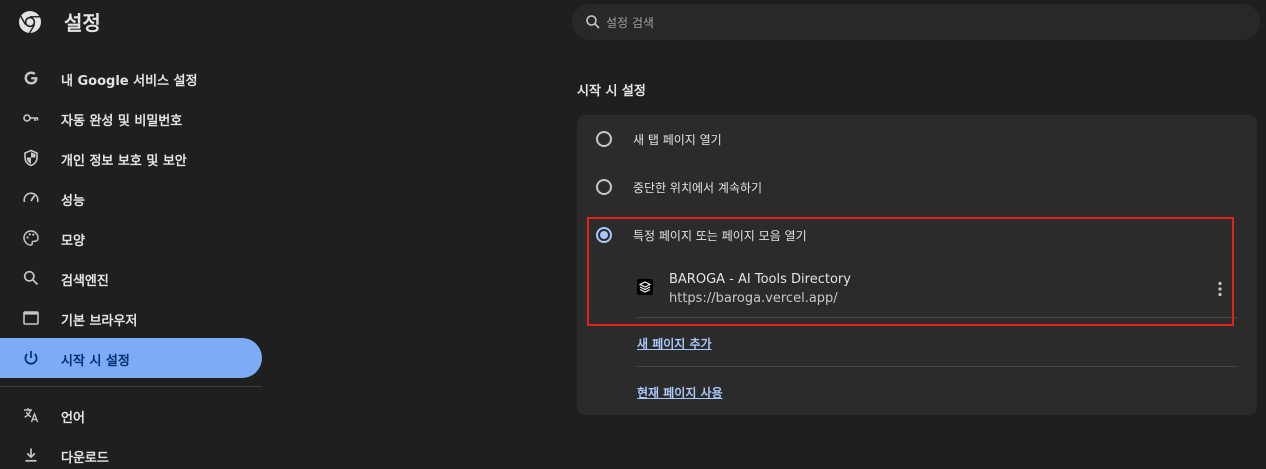 Image resolution: width=1266 pixels, height=469 pixels. What do you see at coordinates (30, 22) in the screenshot?
I see `chrome-logo-icon` at bounding box center [30, 22].